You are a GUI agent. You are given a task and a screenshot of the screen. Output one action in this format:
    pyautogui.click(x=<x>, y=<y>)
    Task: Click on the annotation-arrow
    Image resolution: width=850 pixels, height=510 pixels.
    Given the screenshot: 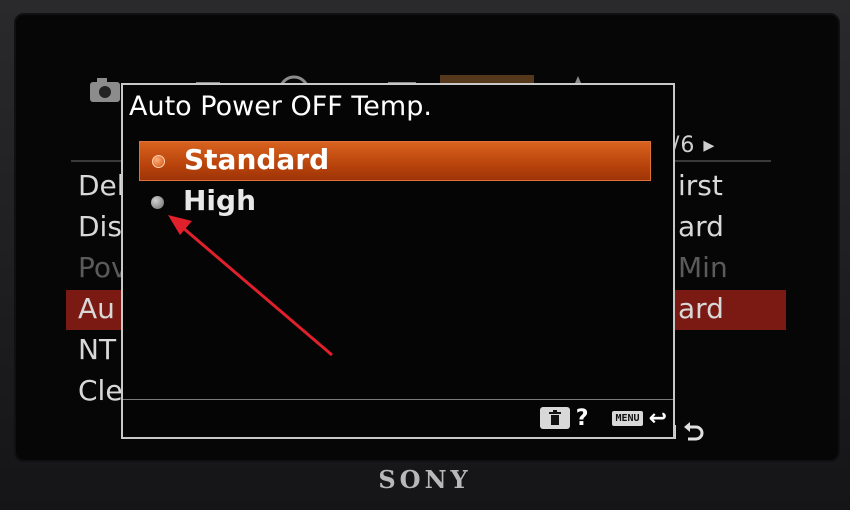 What is the action you would take?
    pyautogui.click(x=250, y=286)
    